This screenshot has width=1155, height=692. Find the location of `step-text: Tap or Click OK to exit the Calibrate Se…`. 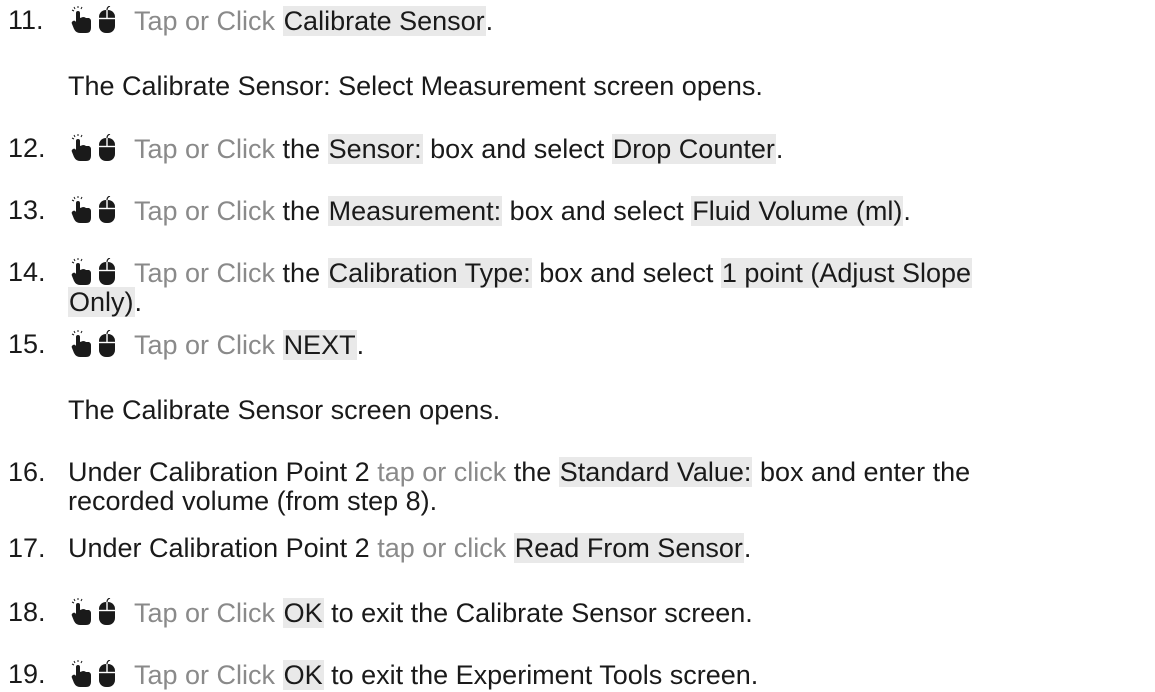

step-text: Tap or Click OK to exit the Calibrate Se… is located at coordinates (608, 613).